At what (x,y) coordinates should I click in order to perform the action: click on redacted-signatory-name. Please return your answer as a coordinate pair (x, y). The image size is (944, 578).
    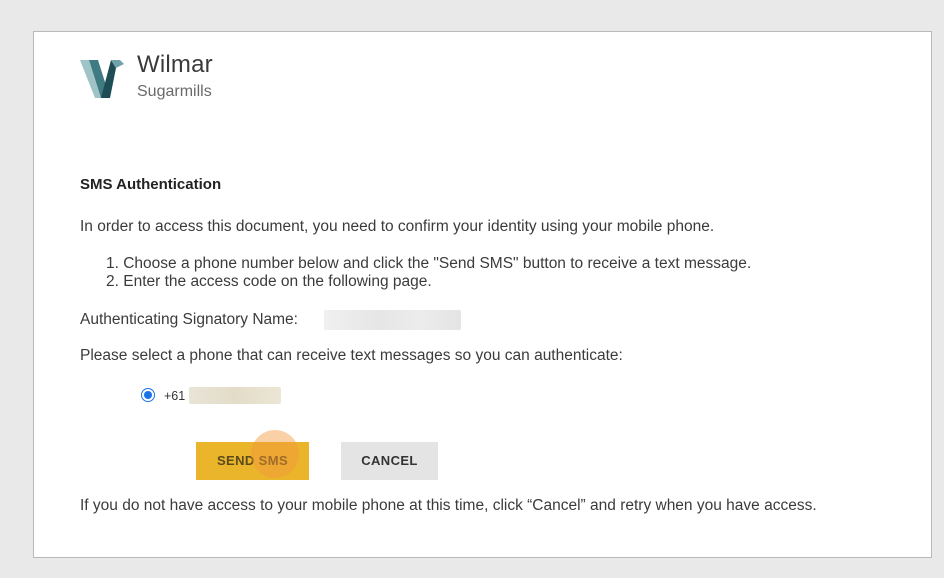
    Looking at the image, I should click on (392, 320).